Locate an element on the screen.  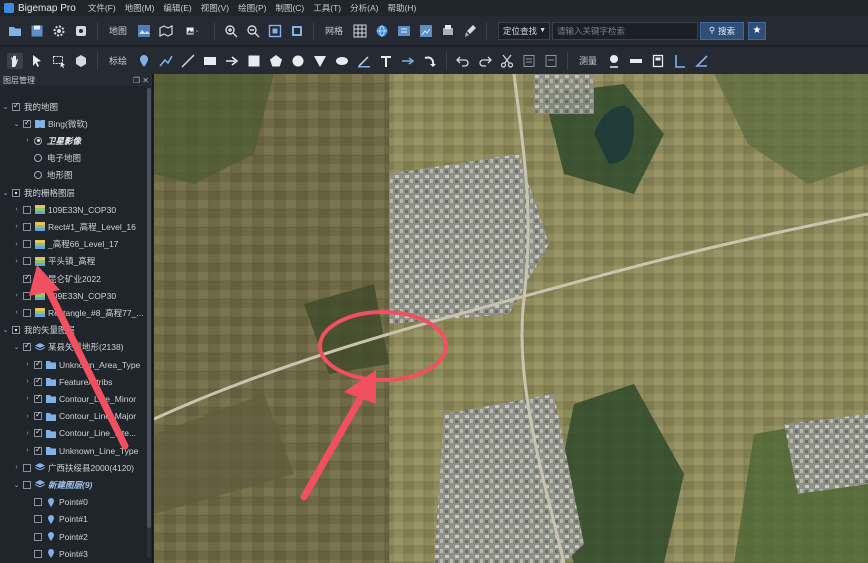
favorite-star-button: ★ is located at coordinates (757, 30).